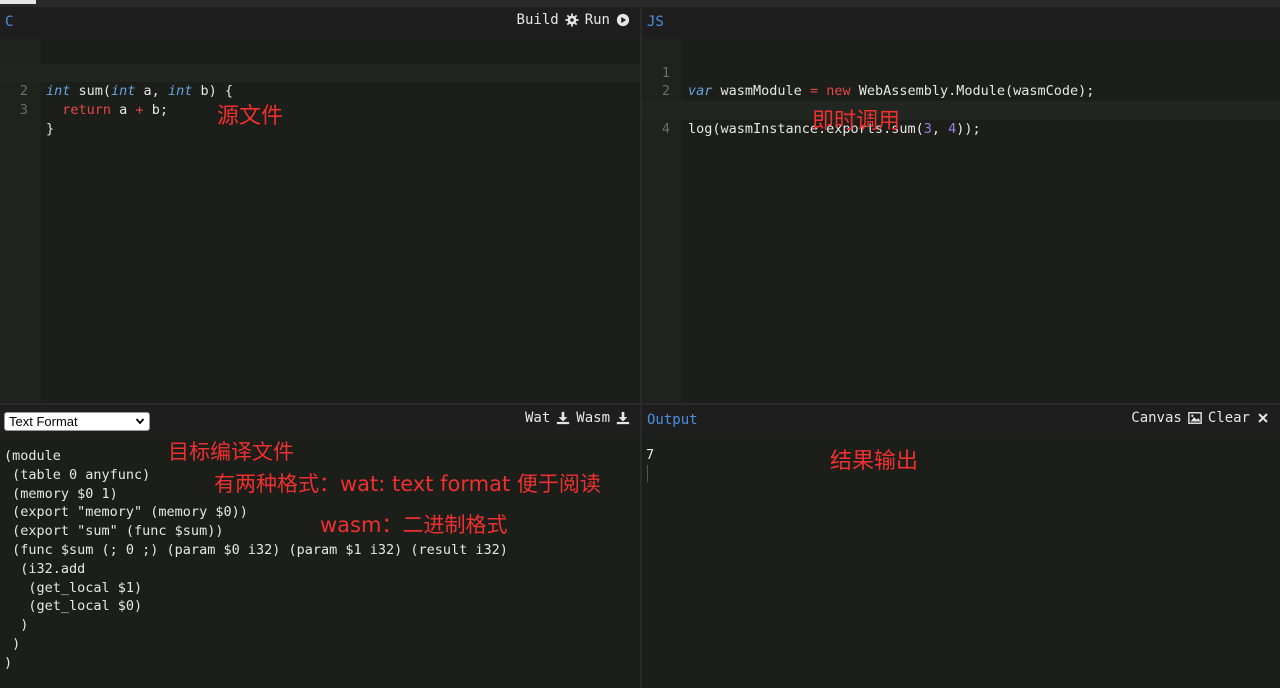 The width and height of the screenshot is (1280, 688). I want to click on build-button: Build, so click(548, 20).